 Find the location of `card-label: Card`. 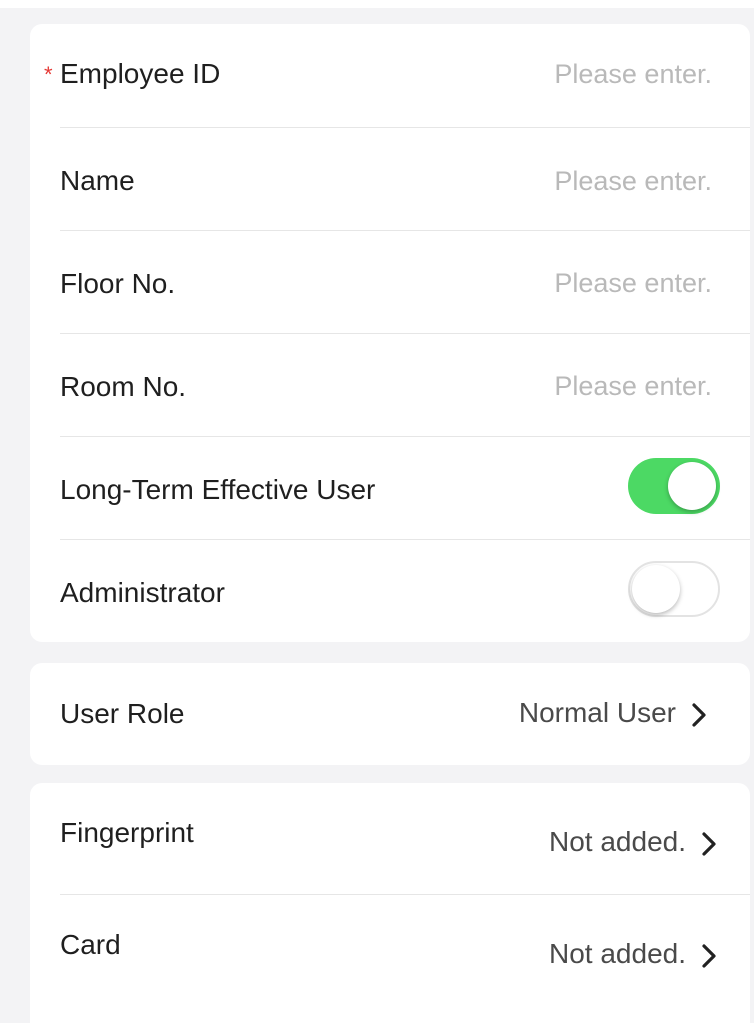

card-label: Card is located at coordinates (90, 944).